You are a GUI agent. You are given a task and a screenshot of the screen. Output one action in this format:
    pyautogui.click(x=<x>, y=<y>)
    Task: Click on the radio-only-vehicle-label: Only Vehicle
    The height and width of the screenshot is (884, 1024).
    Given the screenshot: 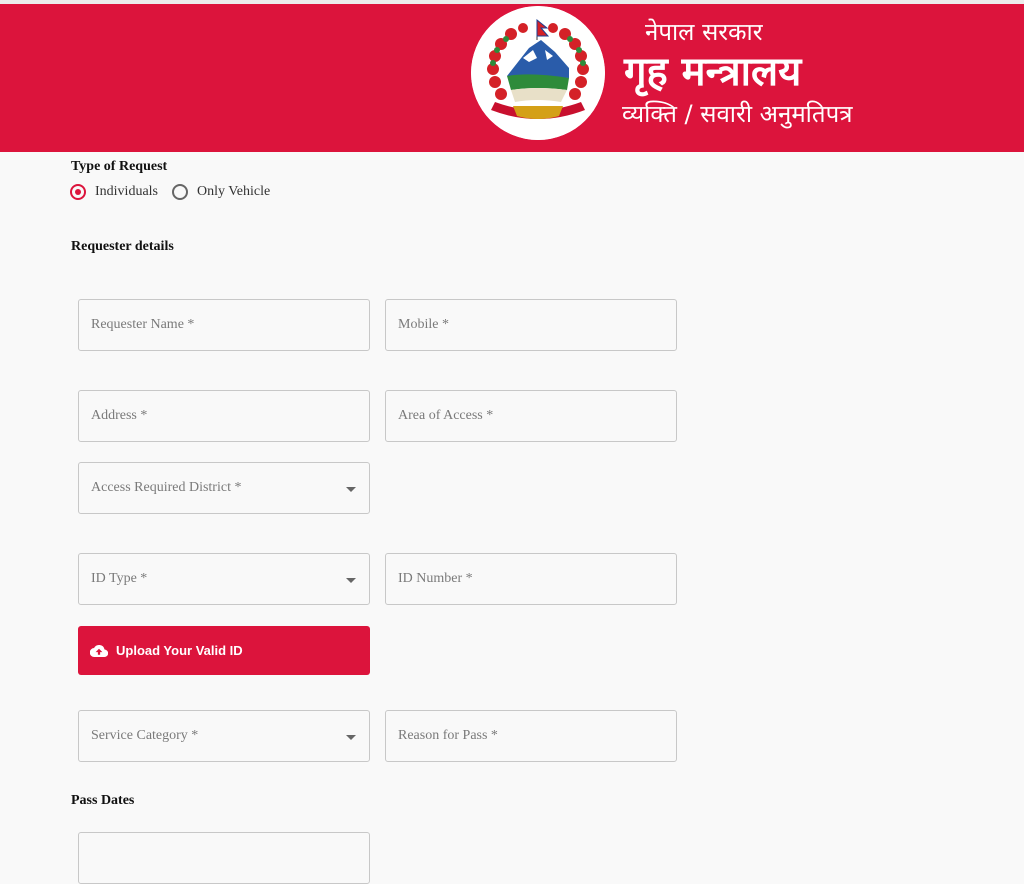 What is the action you would take?
    pyautogui.click(x=234, y=191)
    